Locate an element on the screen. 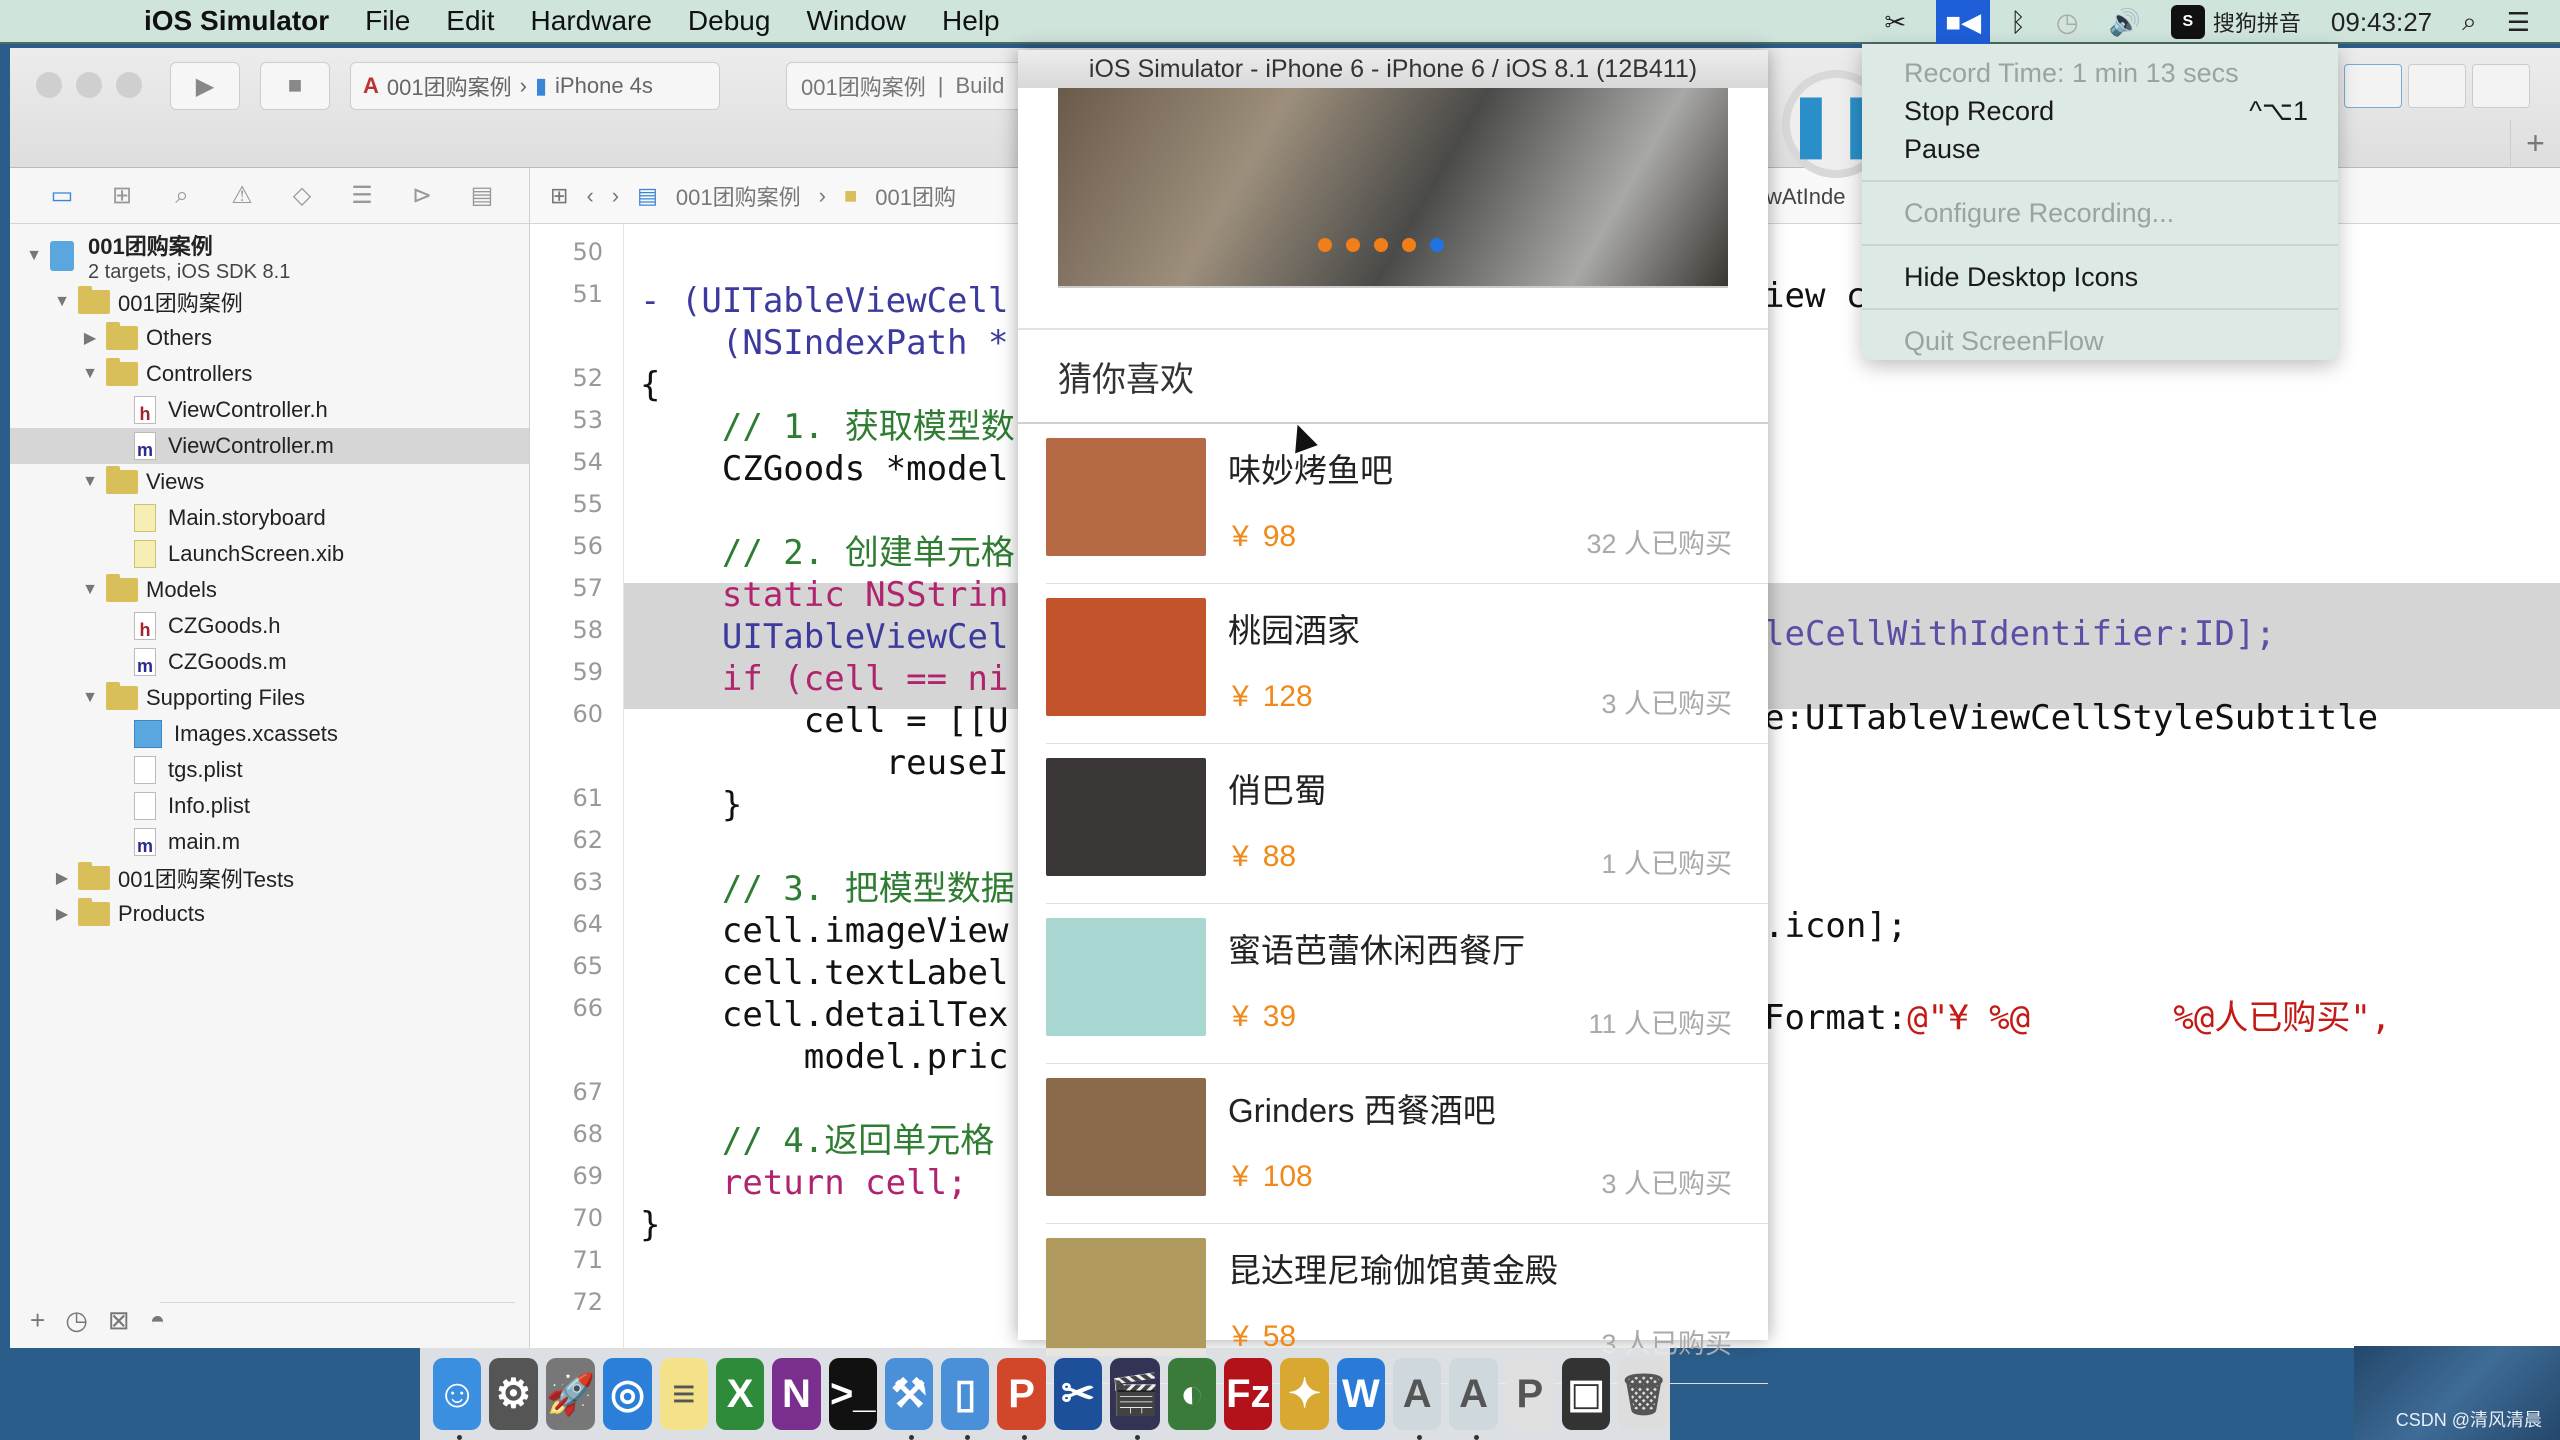 The width and height of the screenshot is (2560, 1440). add-icon: + is located at coordinates (37, 1320).